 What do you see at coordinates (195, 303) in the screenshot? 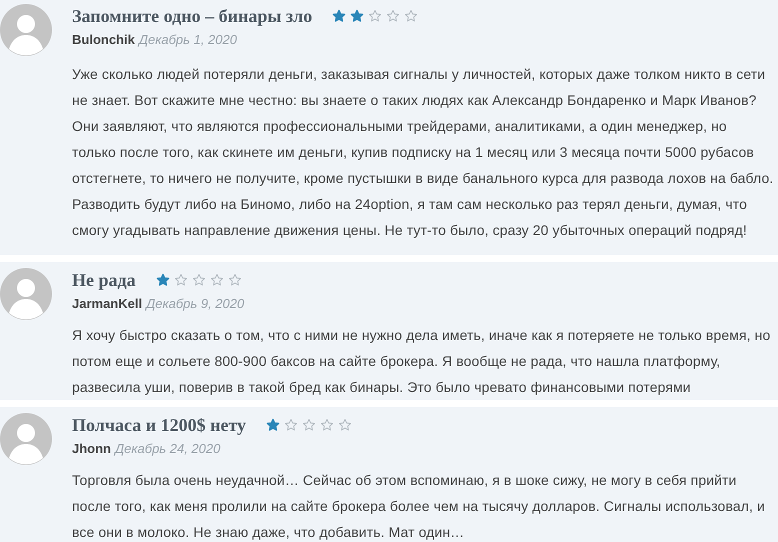
I see `review-date: Декабрь 9, 2020` at bounding box center [195, 303].